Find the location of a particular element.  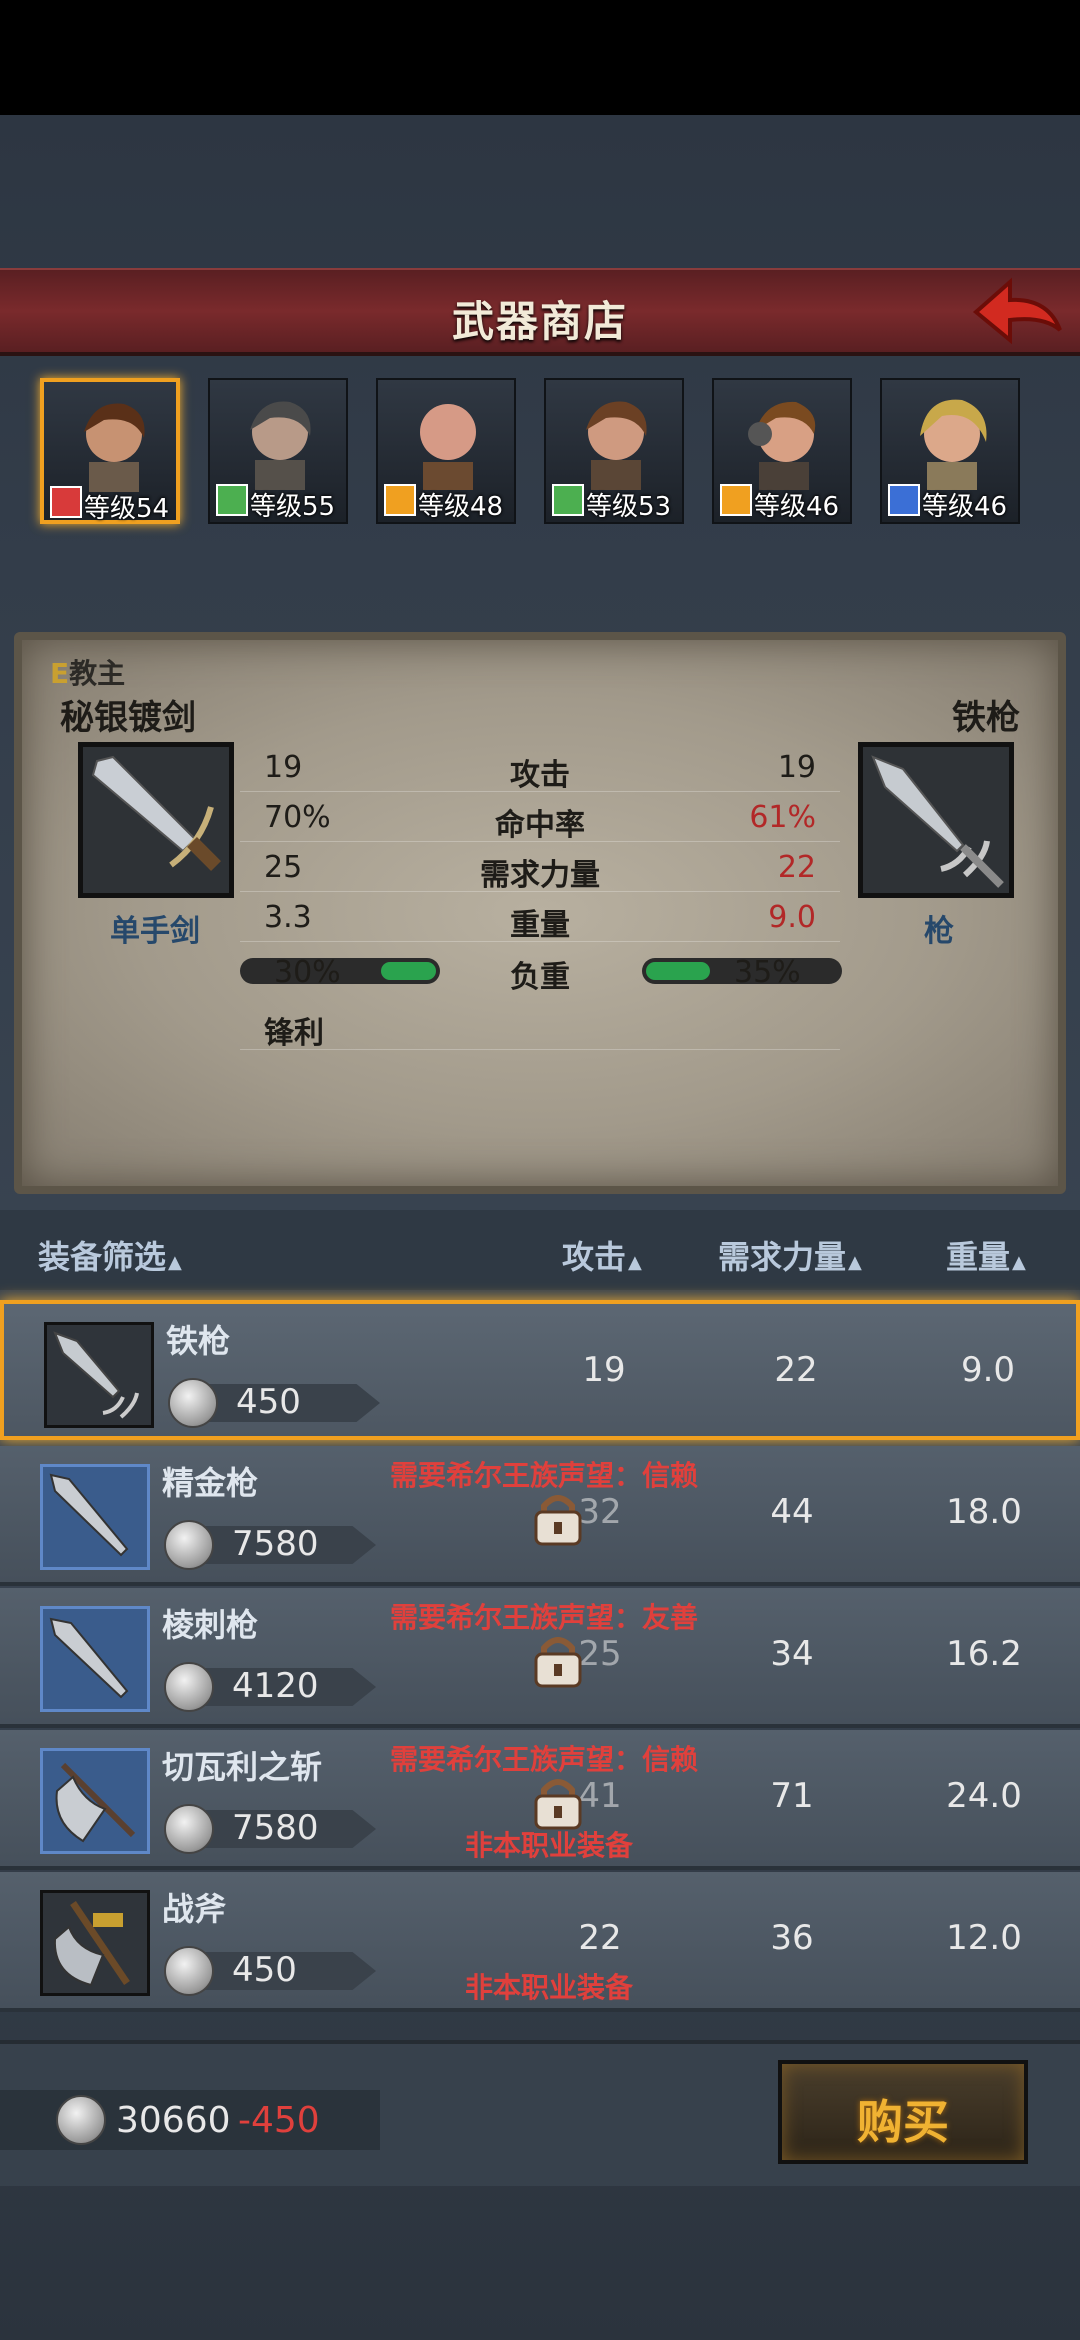

item-price: 450 is located at coordinates (268, 1402).